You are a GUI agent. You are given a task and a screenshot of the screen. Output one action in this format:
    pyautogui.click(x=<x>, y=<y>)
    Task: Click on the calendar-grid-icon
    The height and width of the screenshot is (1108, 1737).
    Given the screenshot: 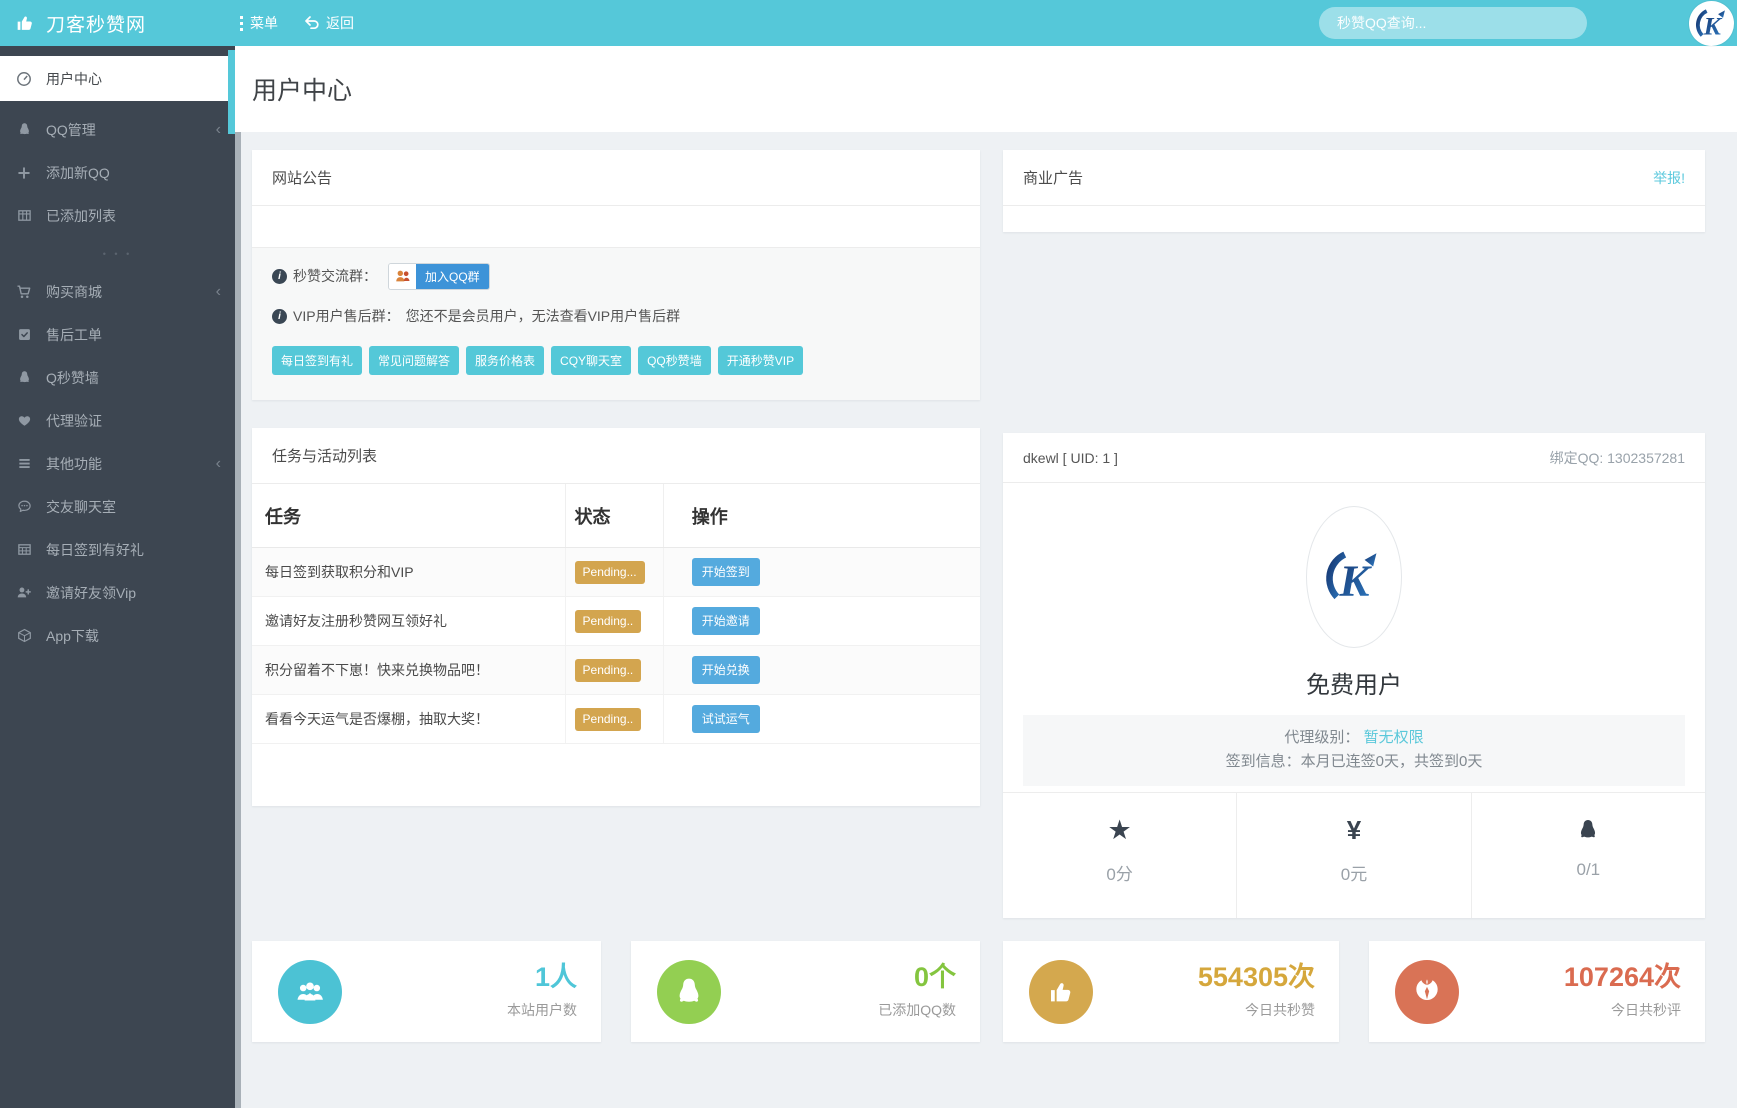 What is the action you would take?
    pyautogui.click(x=24, y=550)
    